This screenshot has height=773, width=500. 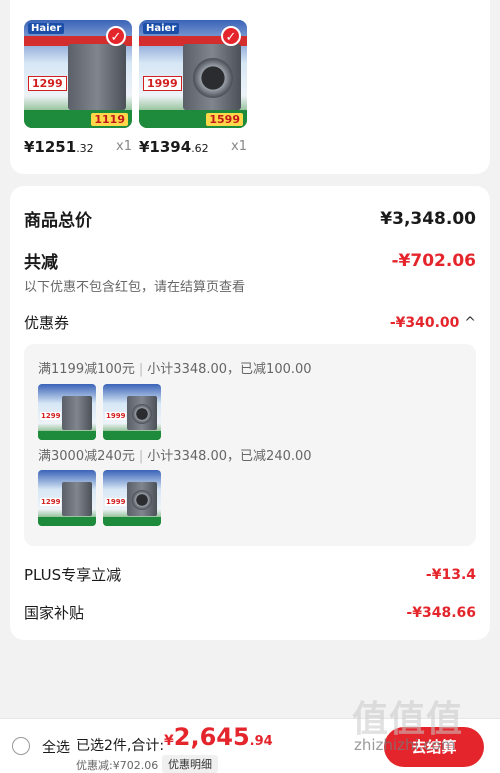 I want to click on subsidy-row: 国家补贴 -¥348.66, so click(x=250, y=612).